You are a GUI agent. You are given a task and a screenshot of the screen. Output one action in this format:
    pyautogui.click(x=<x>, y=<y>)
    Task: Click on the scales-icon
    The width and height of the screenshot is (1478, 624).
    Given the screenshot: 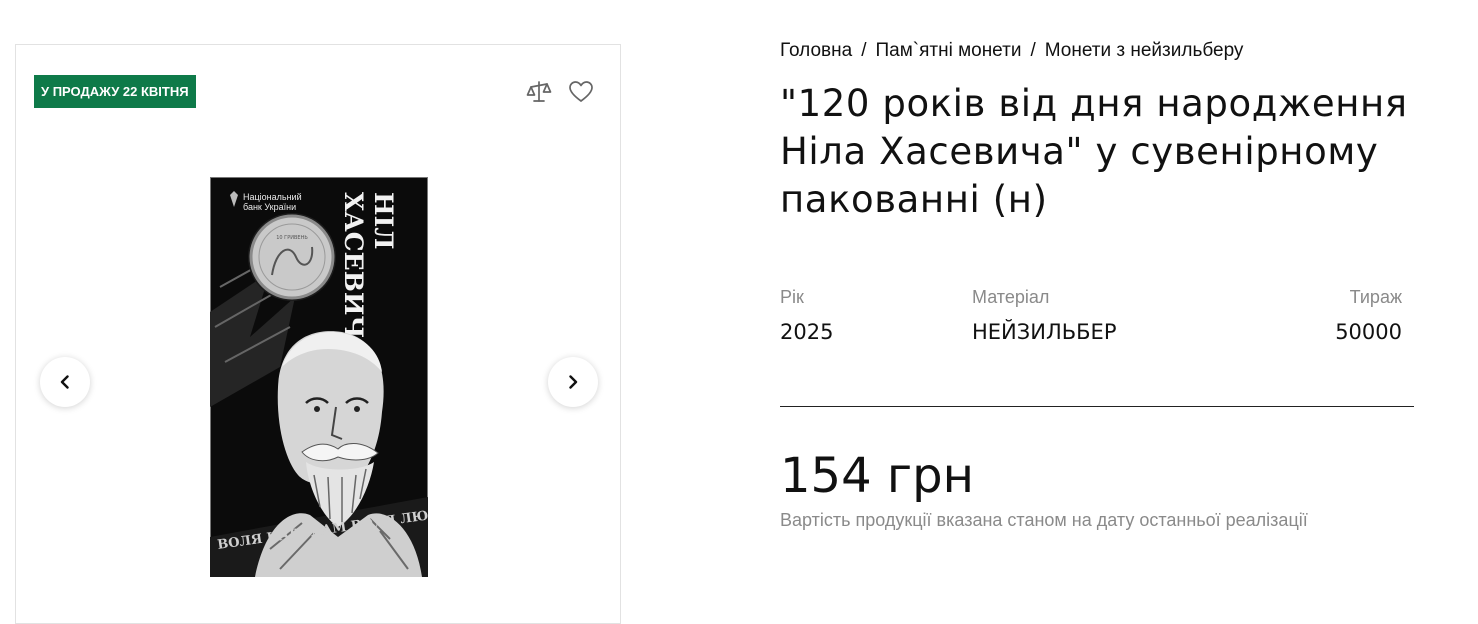 What is the action you would take?
    pyautogui.click(x=539, y=92)
    